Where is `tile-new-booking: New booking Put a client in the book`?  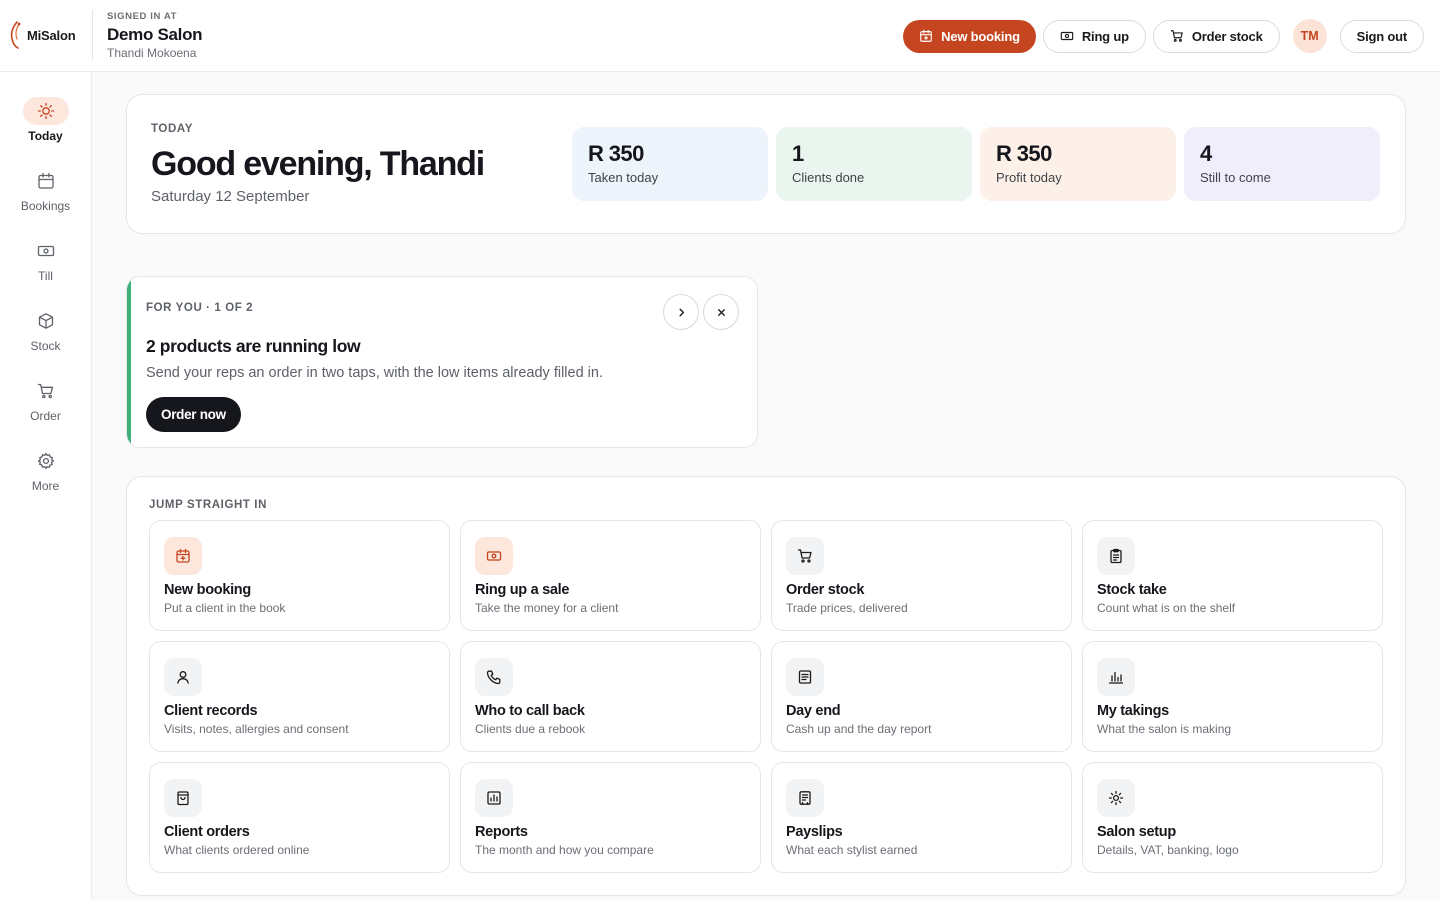
tile-new-booking: New booking Put a client in the book is located at coordinates (299, 575).